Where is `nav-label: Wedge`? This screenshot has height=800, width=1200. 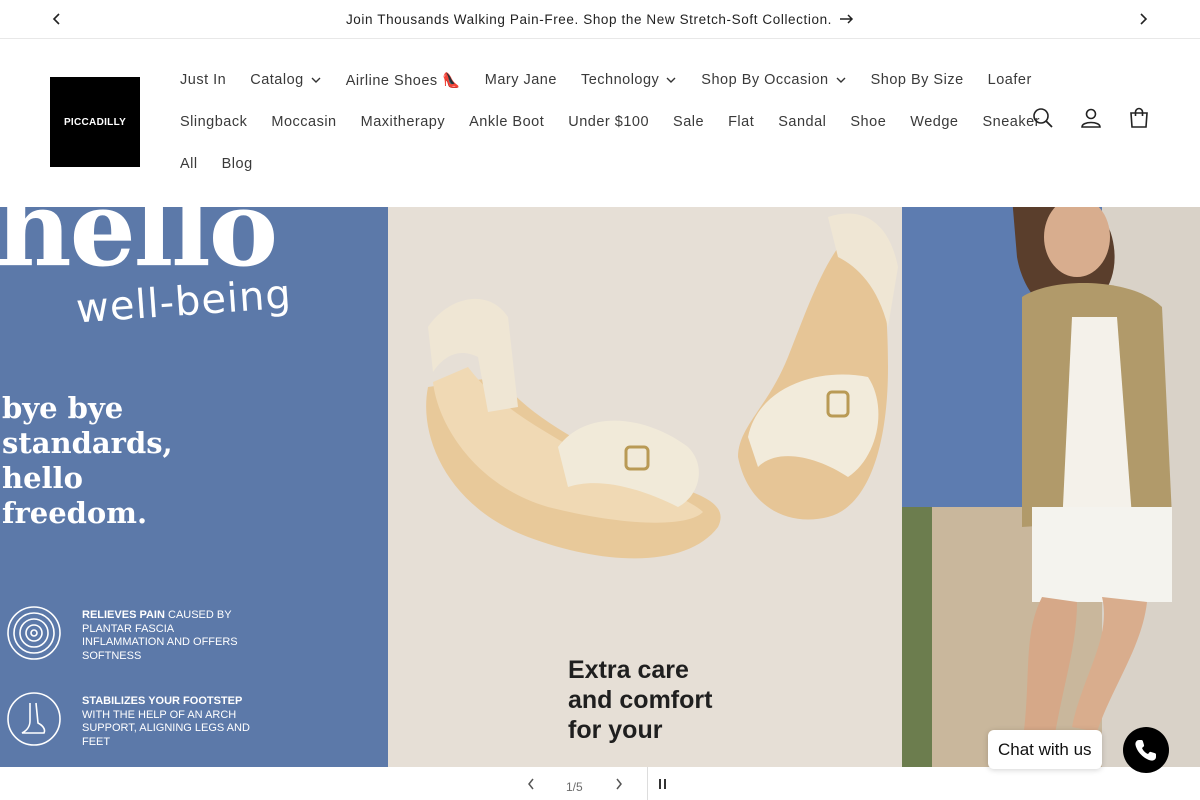
nav-label: Wedge is located at coordinates (934, 122).